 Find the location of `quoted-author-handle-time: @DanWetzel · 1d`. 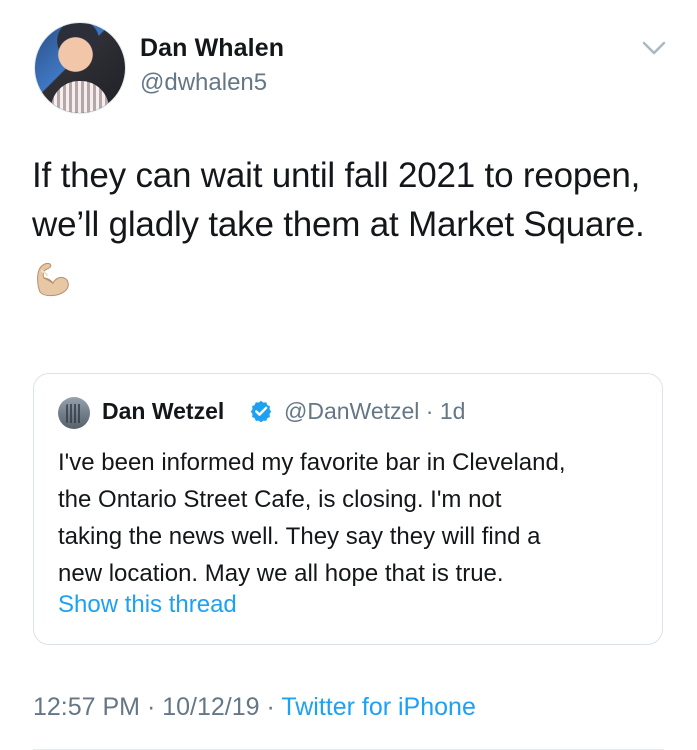

quoted-author-handle-time: @DanWetzel · 1d is located at coordinates (374, 411).